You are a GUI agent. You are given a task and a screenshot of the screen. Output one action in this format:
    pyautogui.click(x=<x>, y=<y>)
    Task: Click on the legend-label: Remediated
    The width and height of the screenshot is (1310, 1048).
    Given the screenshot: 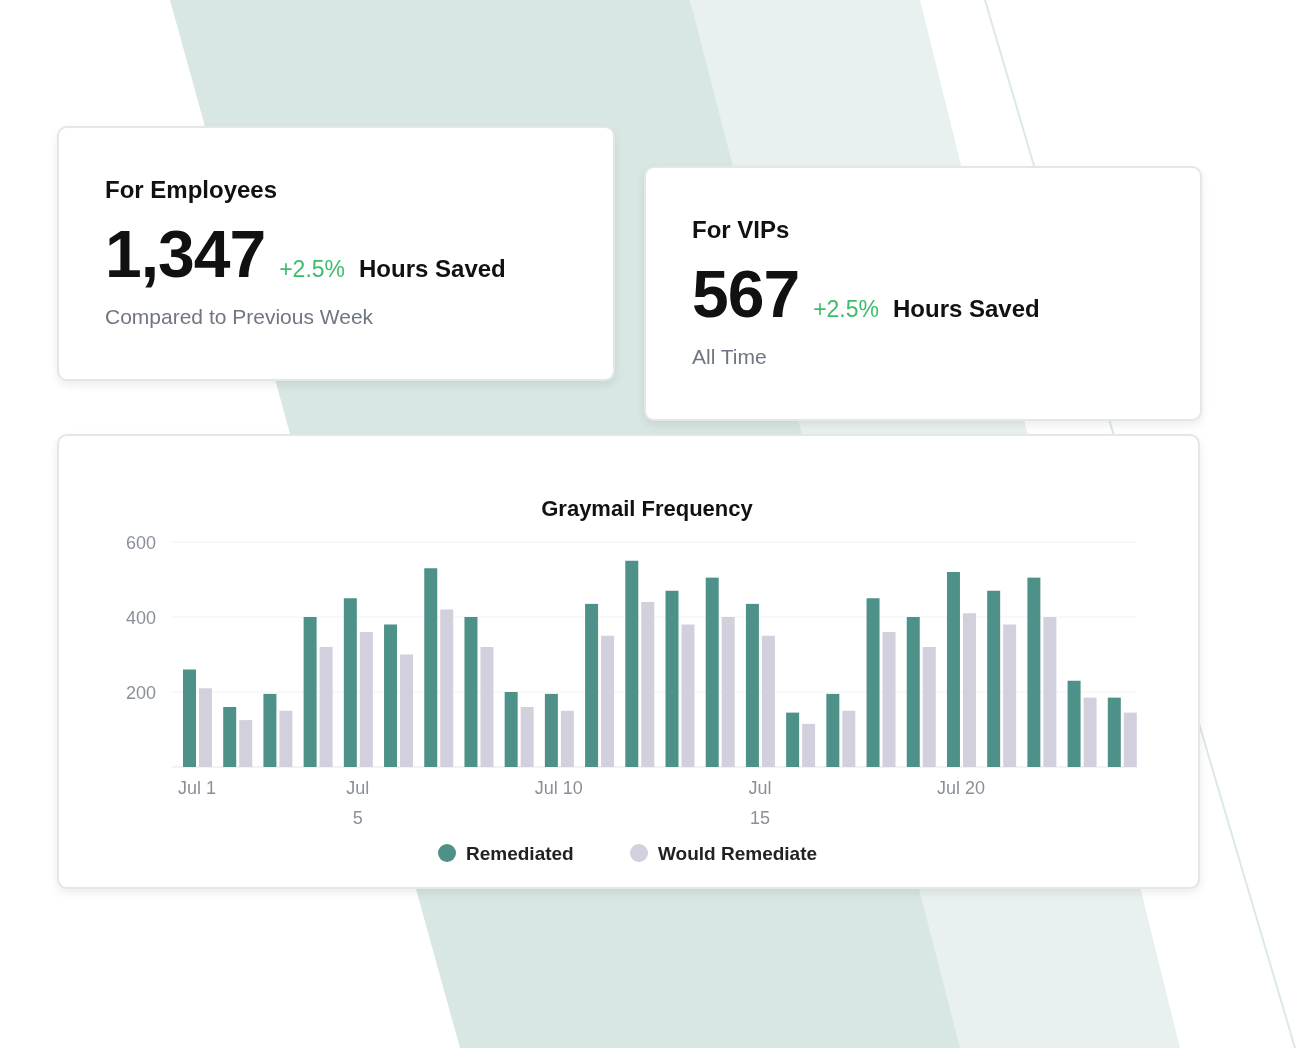 What is the action you would take?
    pyautogui.click(x=520, y=853)
    